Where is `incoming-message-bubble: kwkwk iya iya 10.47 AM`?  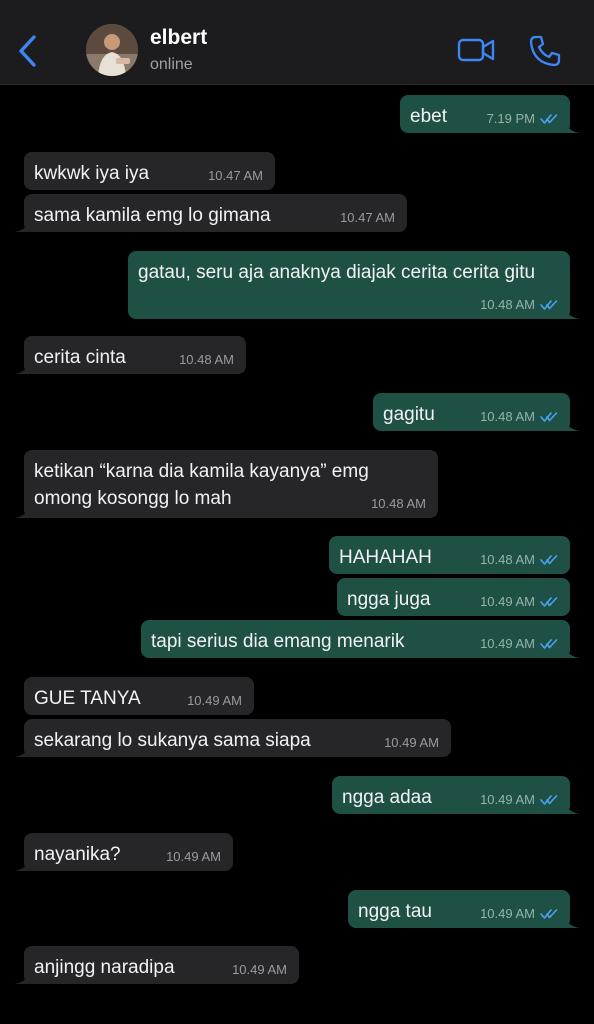 incoming-message-bubble: kwkwk iya iya 10.47 AM is located at coordinates (149, 171).